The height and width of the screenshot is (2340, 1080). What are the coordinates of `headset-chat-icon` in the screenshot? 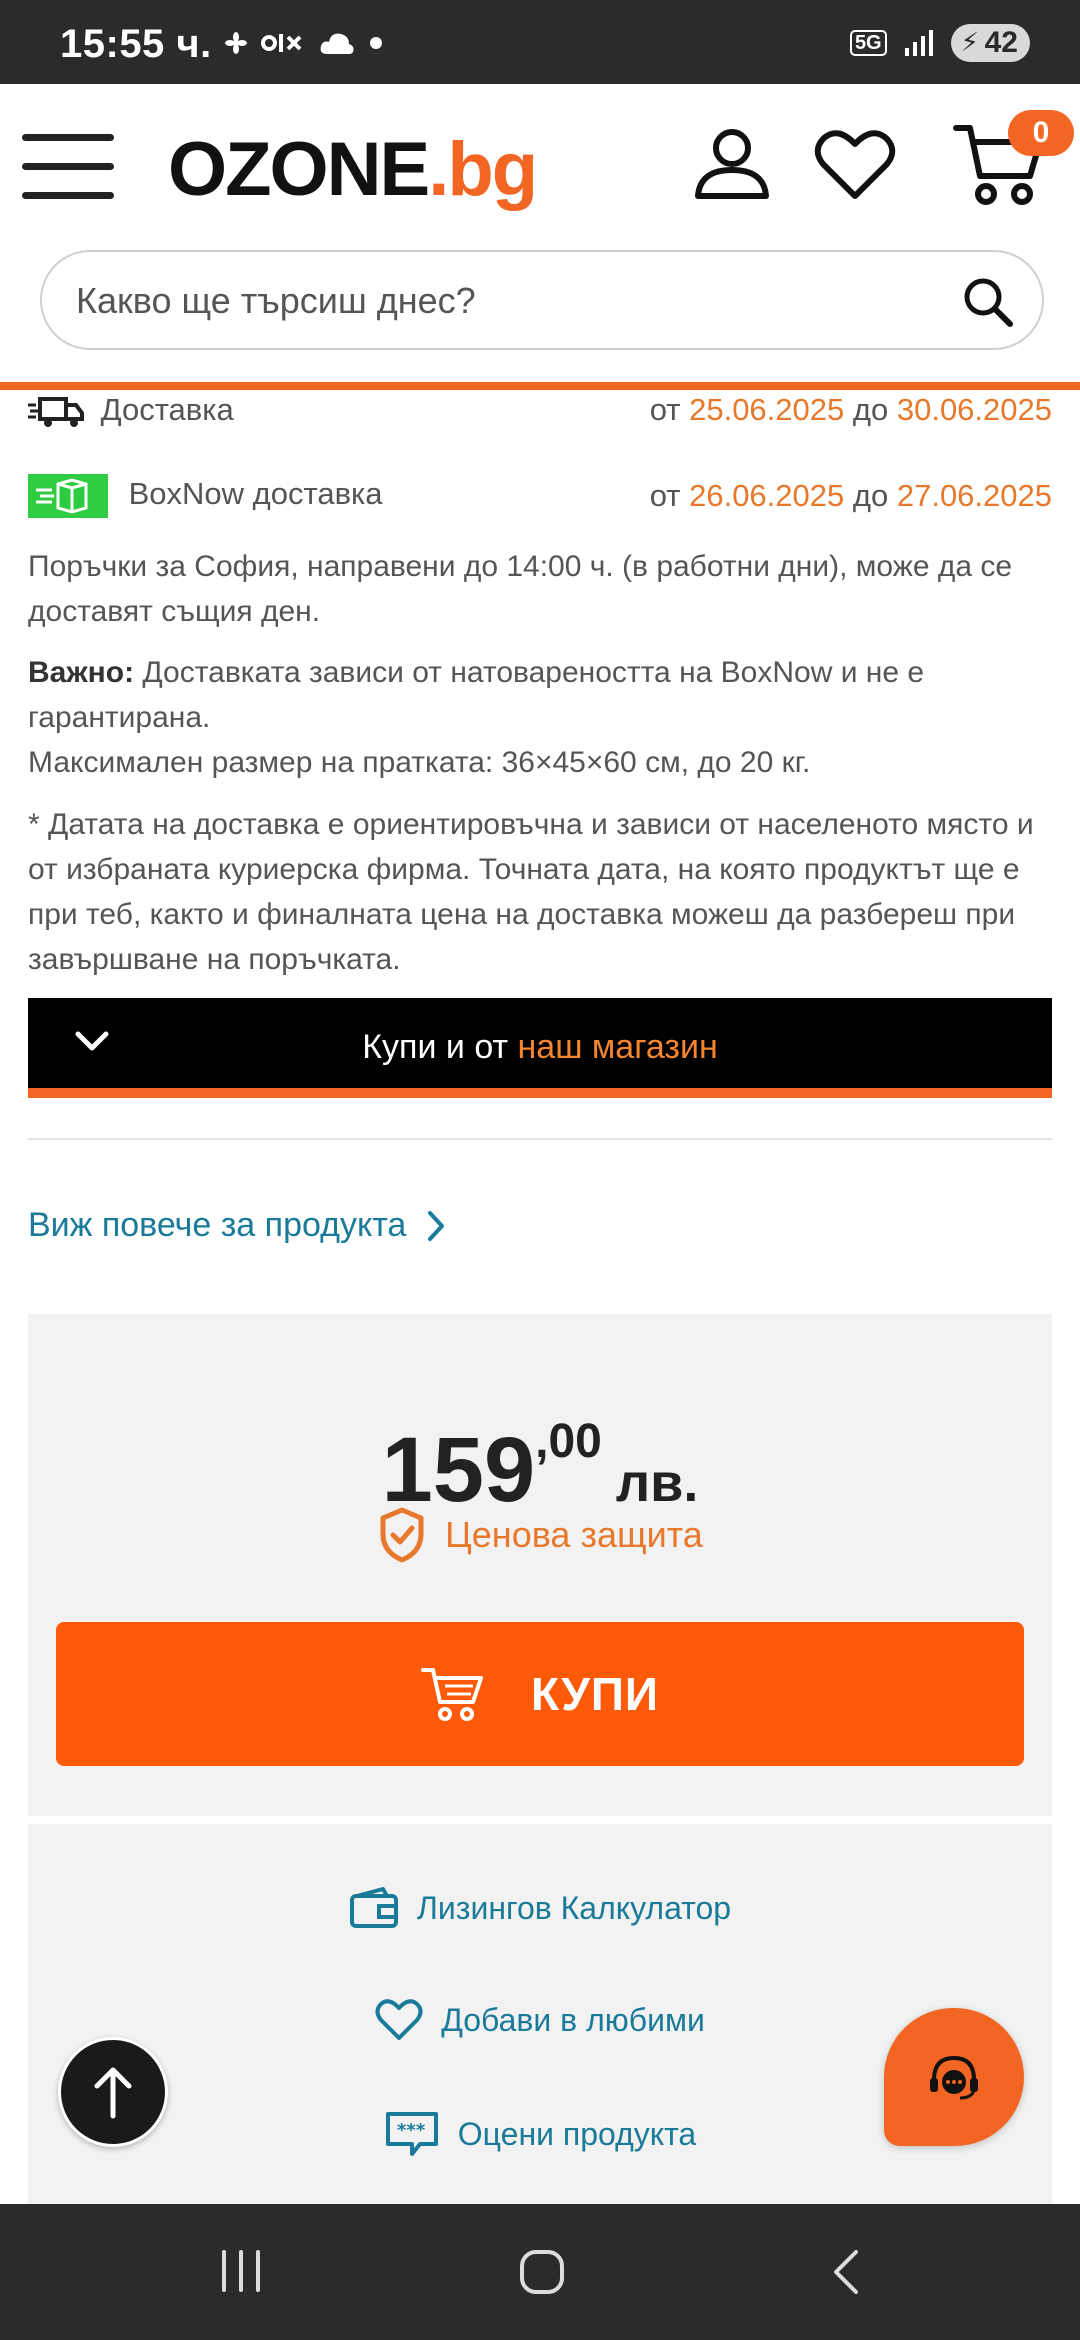 It's located at (954, 2077).